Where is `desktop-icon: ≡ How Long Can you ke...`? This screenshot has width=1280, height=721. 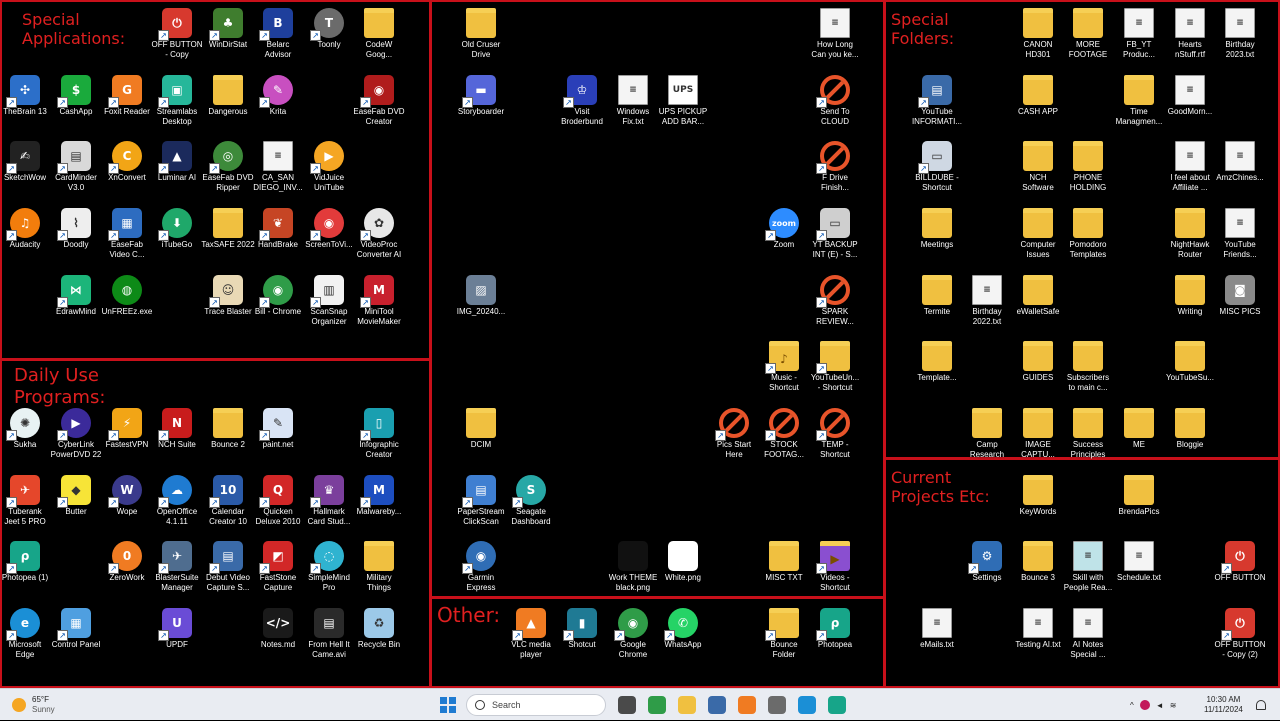 desktop-icon: ≡ How Long Can you ke... is located at coordinates (835, 36).